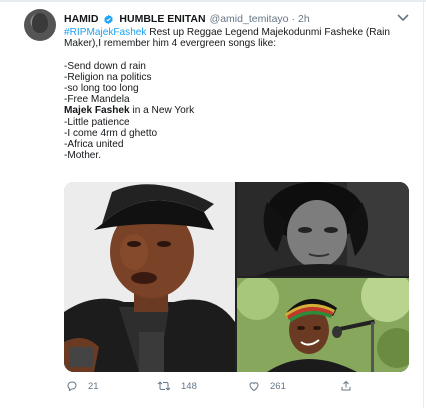  What do you see at coordinates (101, 88) in the screenshot?
I see `song-item: -so long too long` at bounding box center [101, 88].